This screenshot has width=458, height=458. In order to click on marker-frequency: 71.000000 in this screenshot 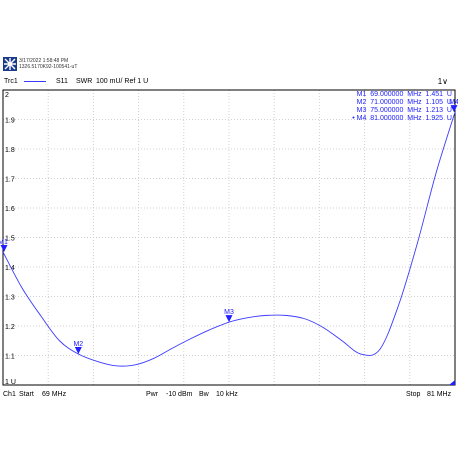, I will do `click(385, 102)`.